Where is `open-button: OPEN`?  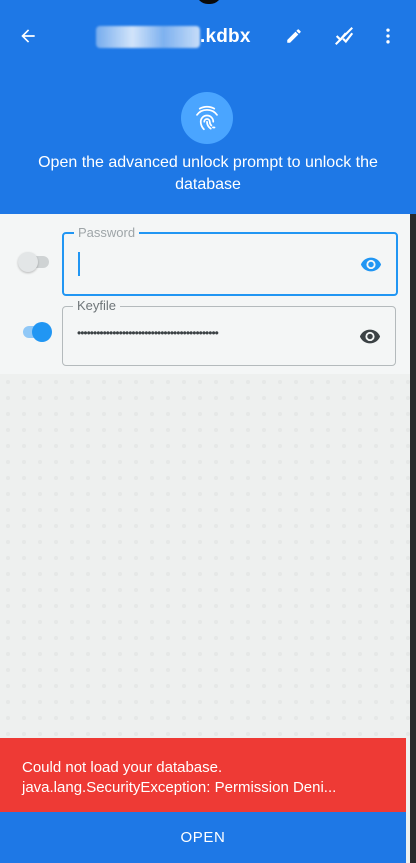
open-button: OPEN is located at coordinates (203, 837).